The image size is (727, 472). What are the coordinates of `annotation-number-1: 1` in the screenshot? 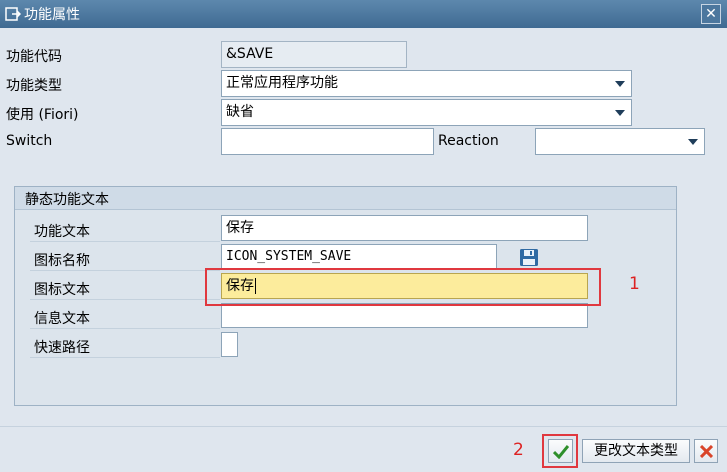 It's located at (634, 284).